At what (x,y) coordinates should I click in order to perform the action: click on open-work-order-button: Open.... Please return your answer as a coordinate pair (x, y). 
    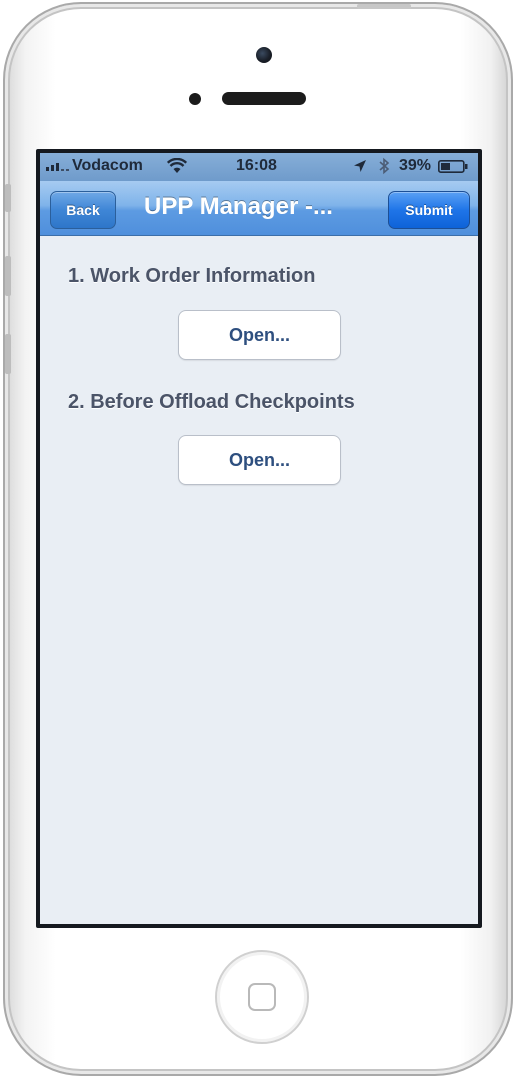
    Looking at the image, I should click on (259, 335).